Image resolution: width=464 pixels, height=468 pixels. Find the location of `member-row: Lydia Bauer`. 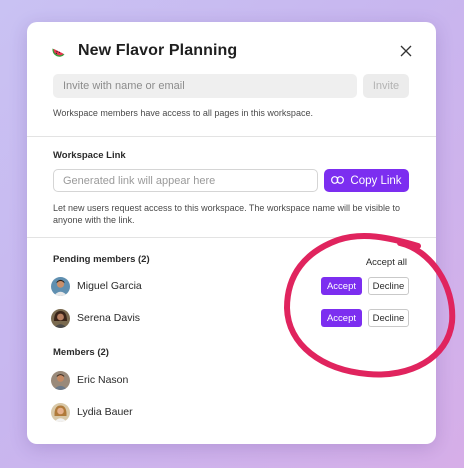

member-row: Lydia Bauer is located at coordinates (231, 412).